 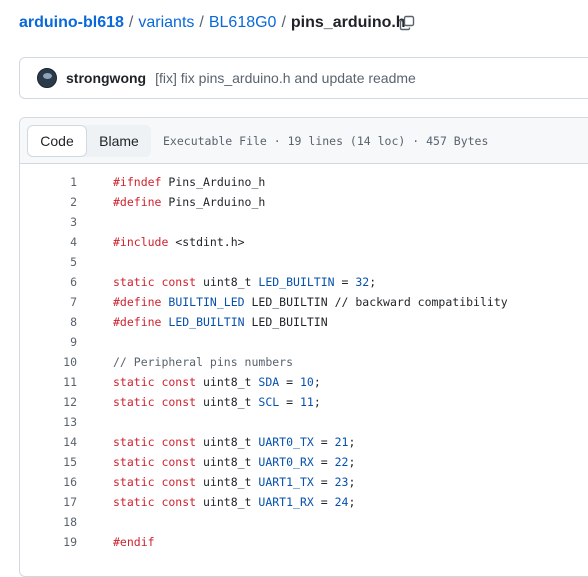 I want to click on code-text: static const uint8_t UART1_TX = 23;, so click(x=234, y=482).